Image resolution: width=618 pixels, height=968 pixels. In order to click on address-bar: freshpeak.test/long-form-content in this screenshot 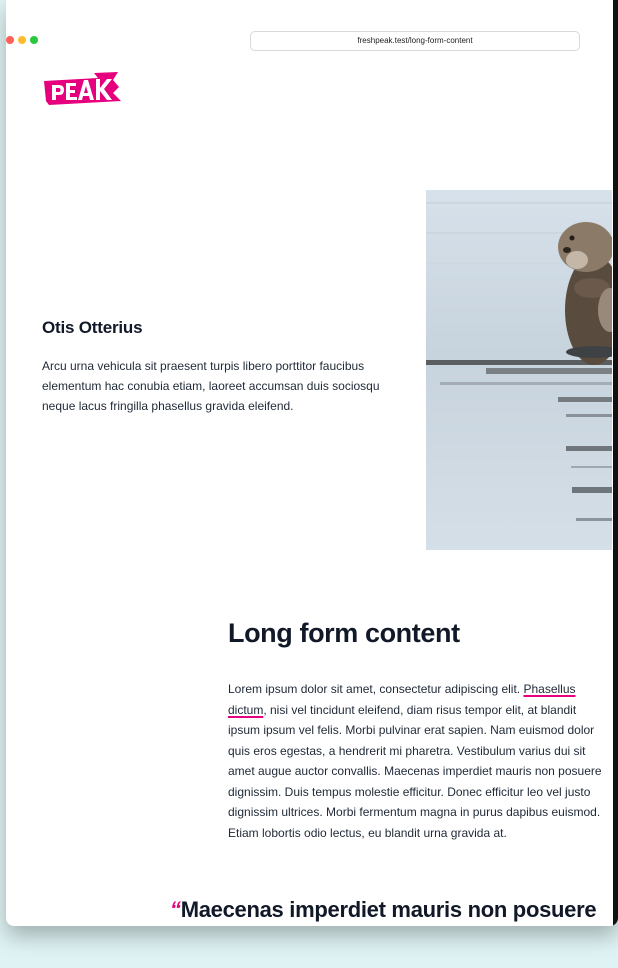, I will do `click(415, 41)`.